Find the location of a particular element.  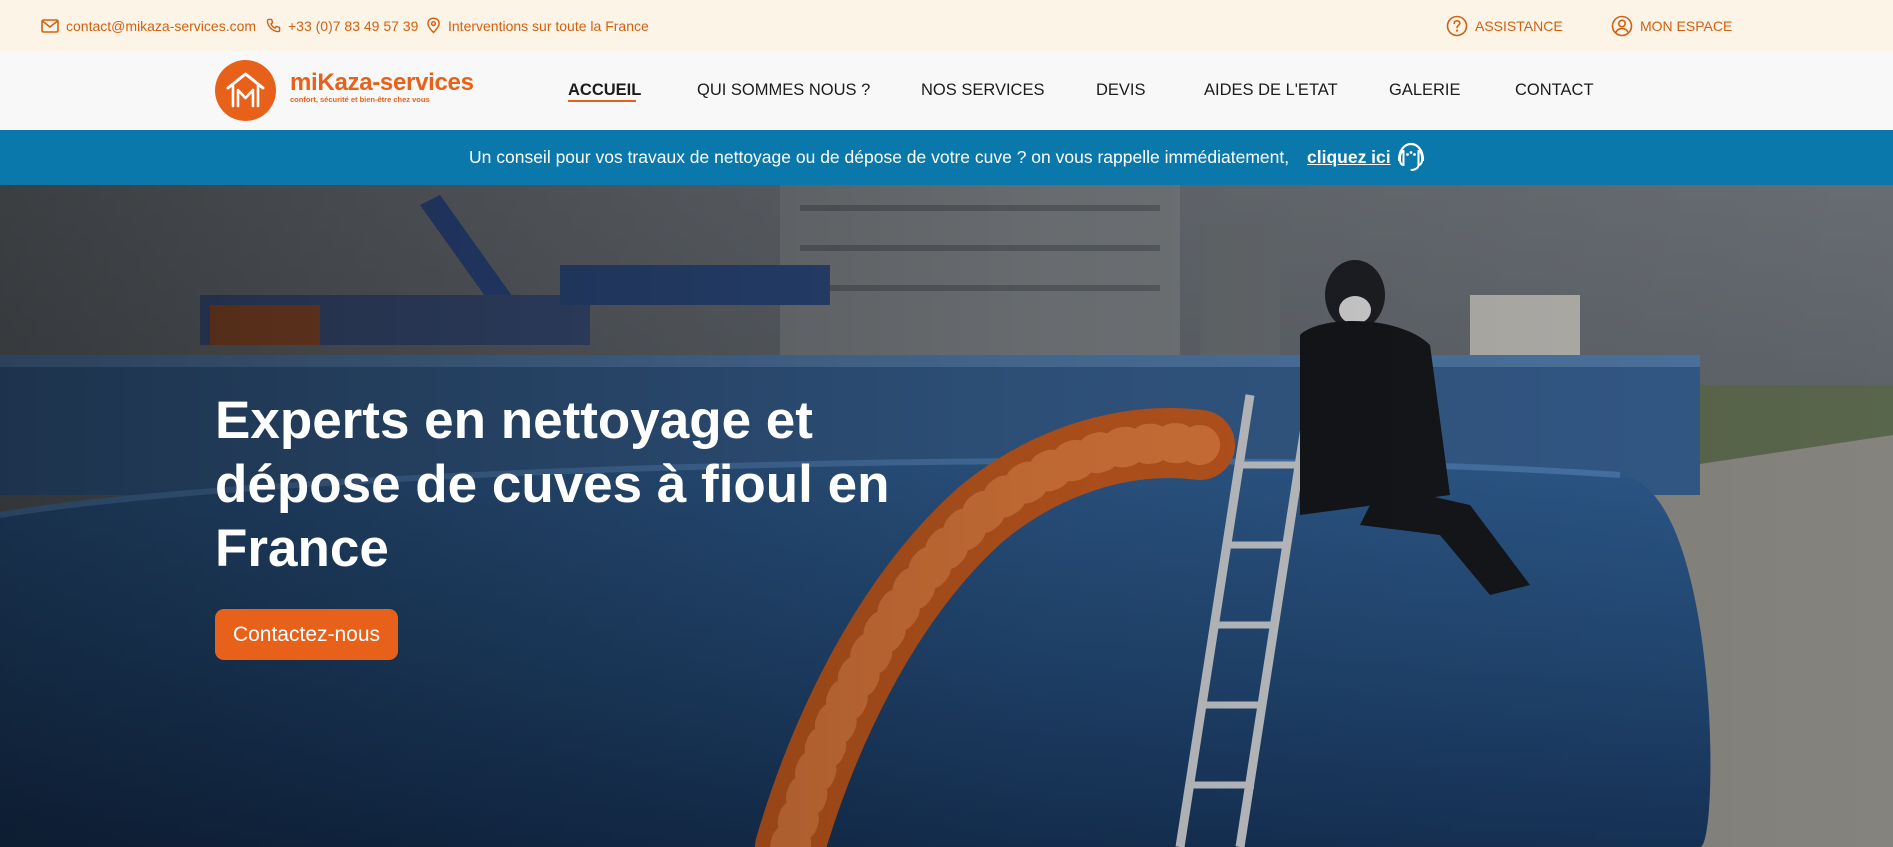

nav-item-galerie: GALERIE is located at coordinates (1425, 90).